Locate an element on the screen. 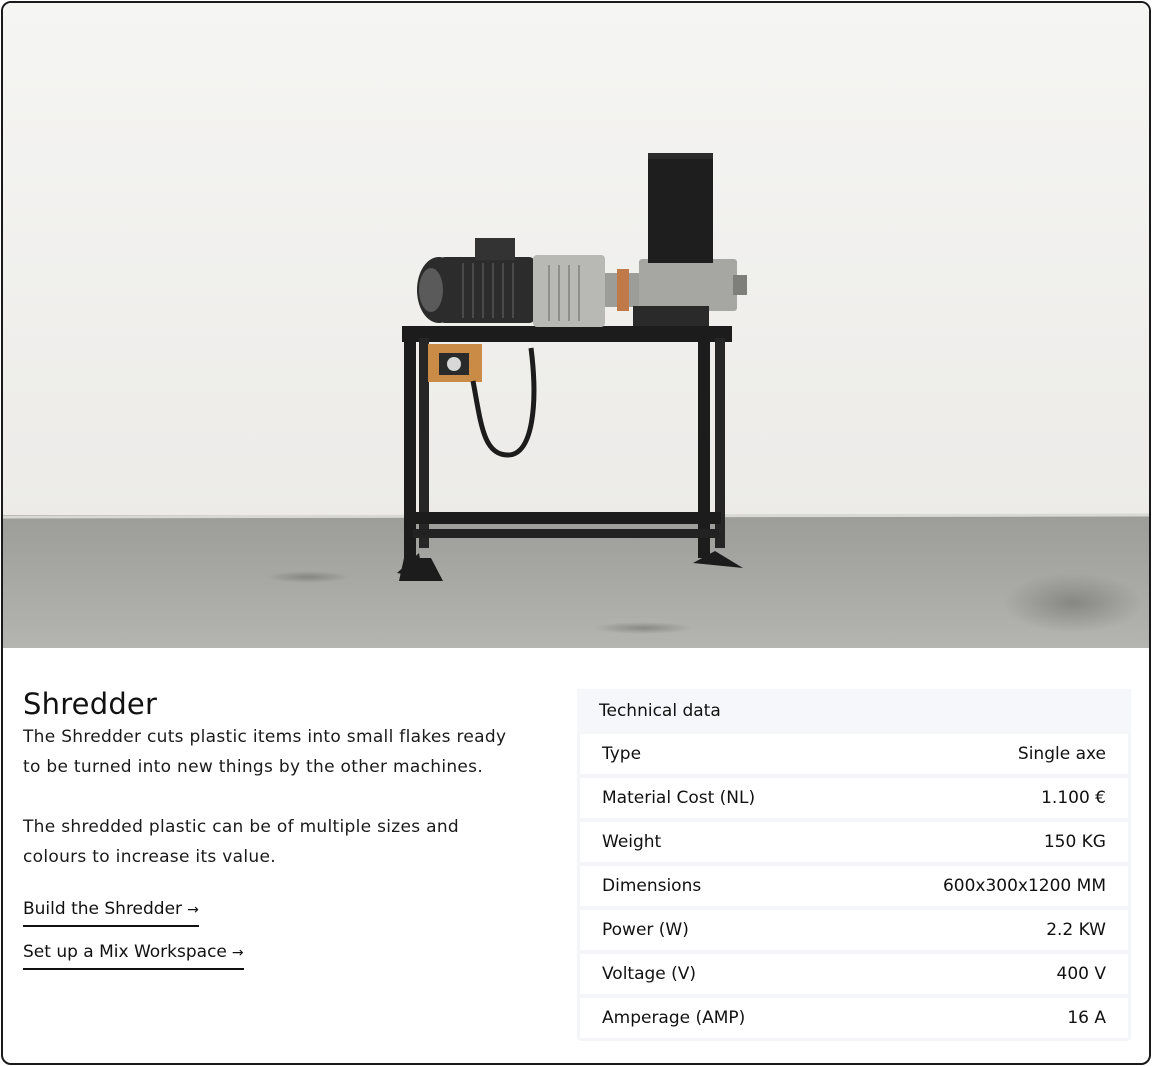 The height and width of the screenshot is (1066, 1152). spec-label: Weight is located at coordinates (632, 842).